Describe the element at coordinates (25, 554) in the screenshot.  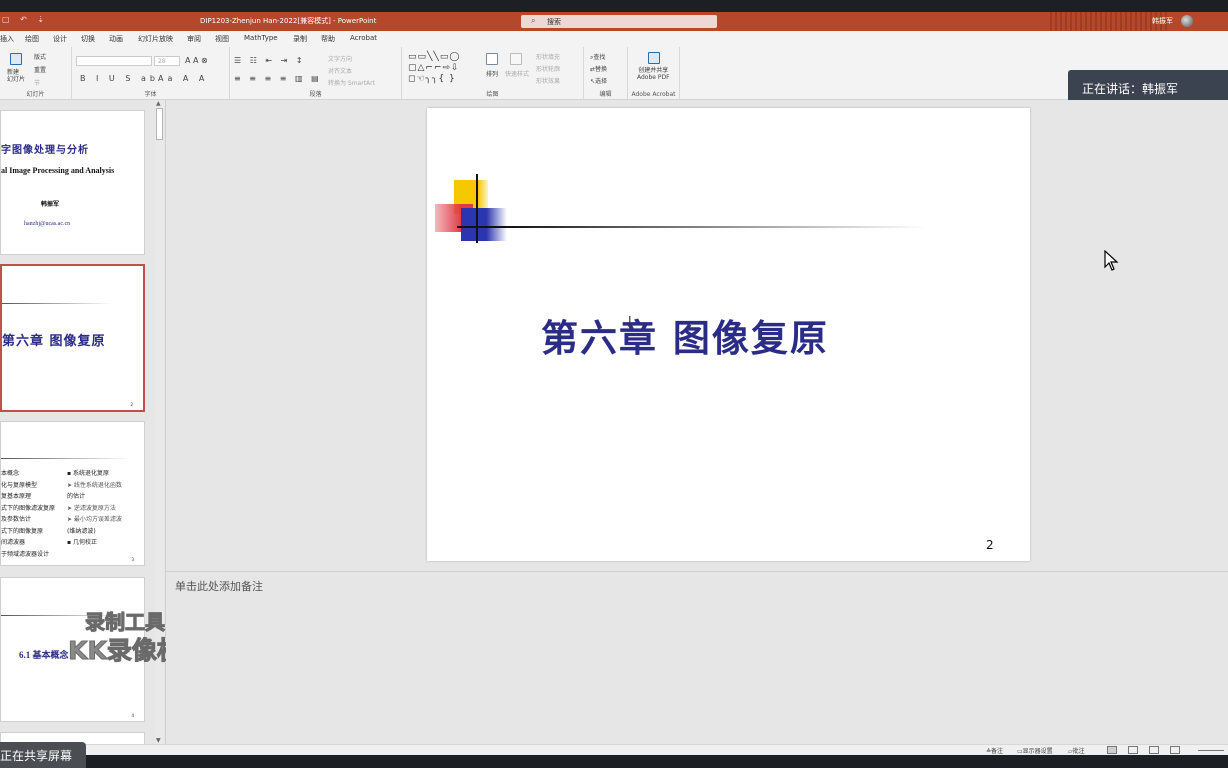
I see `toc-item: 于频域滤波器设计` at that location.